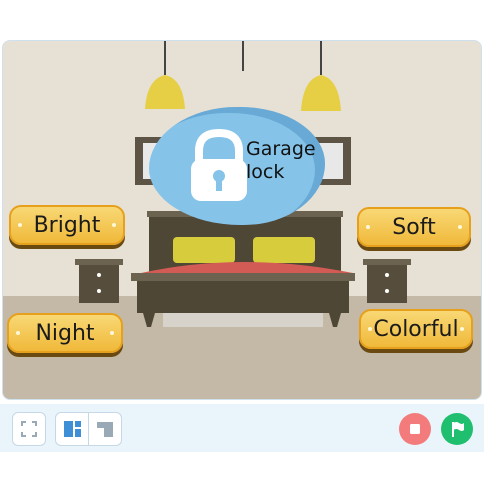  I want to click on colorful-label: Colorful, so click(416, 329).